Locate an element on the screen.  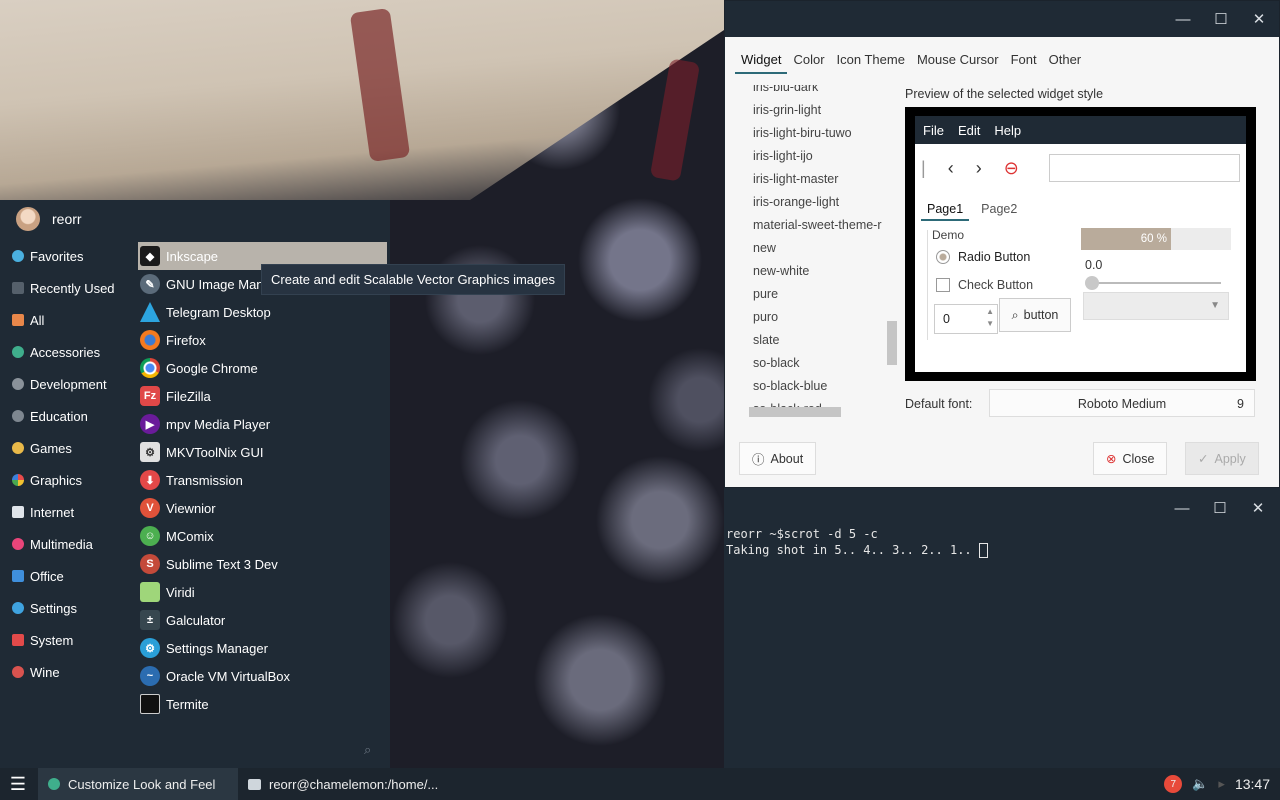
preview-radio: Radio Button is located at coordinates (983, 257).